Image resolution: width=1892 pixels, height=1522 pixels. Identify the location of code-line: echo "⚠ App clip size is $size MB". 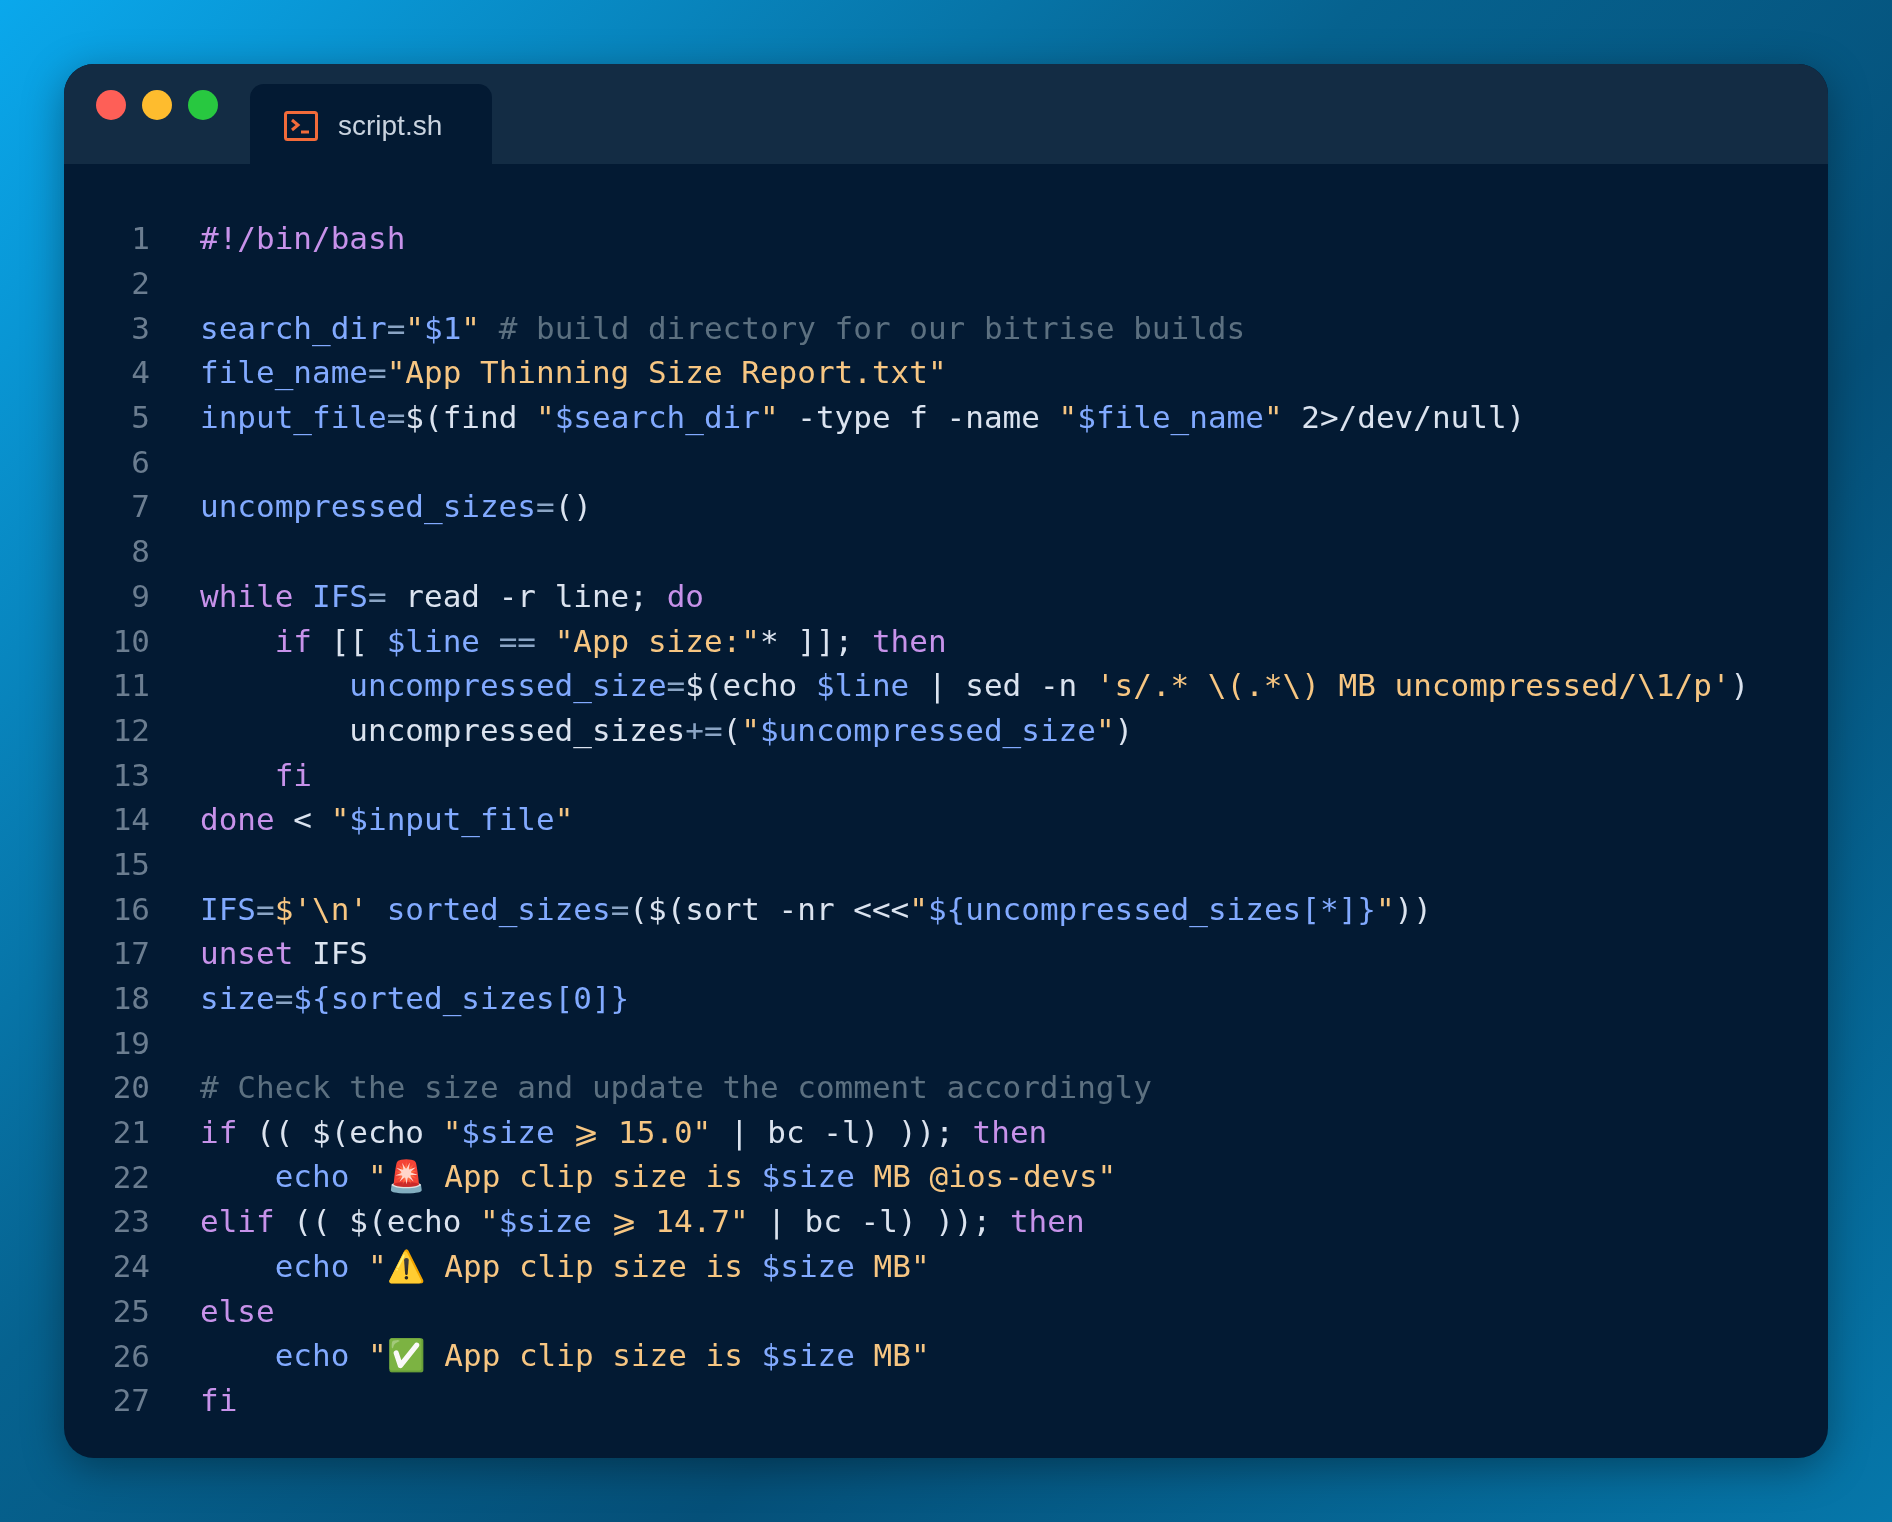
(601, 1266).